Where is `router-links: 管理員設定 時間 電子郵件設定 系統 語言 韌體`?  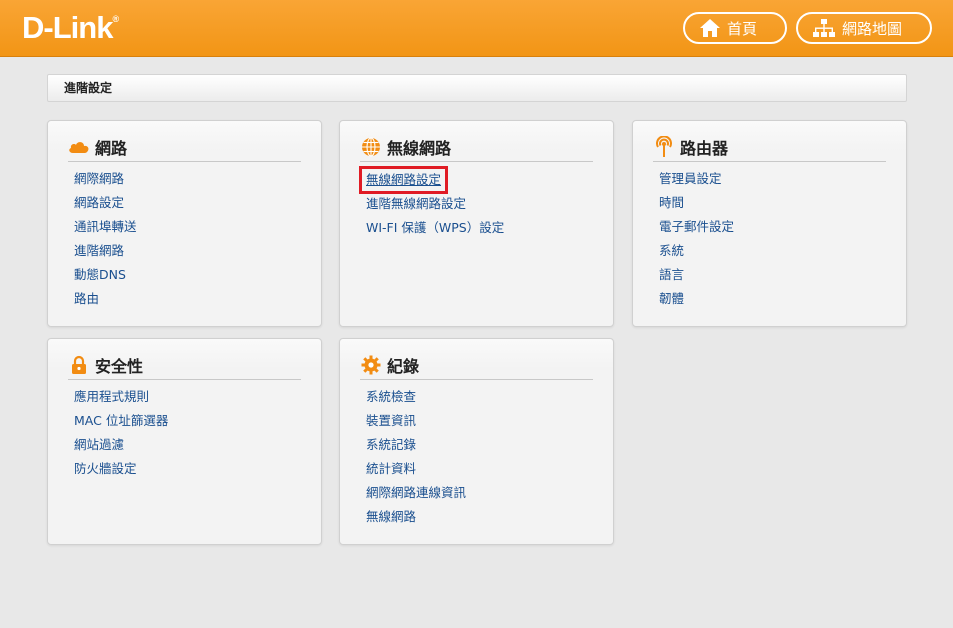
router-links: 管理員設定 時間 電子郵件設定 系統 語言 韌體 is located at coordinates (696, 241).